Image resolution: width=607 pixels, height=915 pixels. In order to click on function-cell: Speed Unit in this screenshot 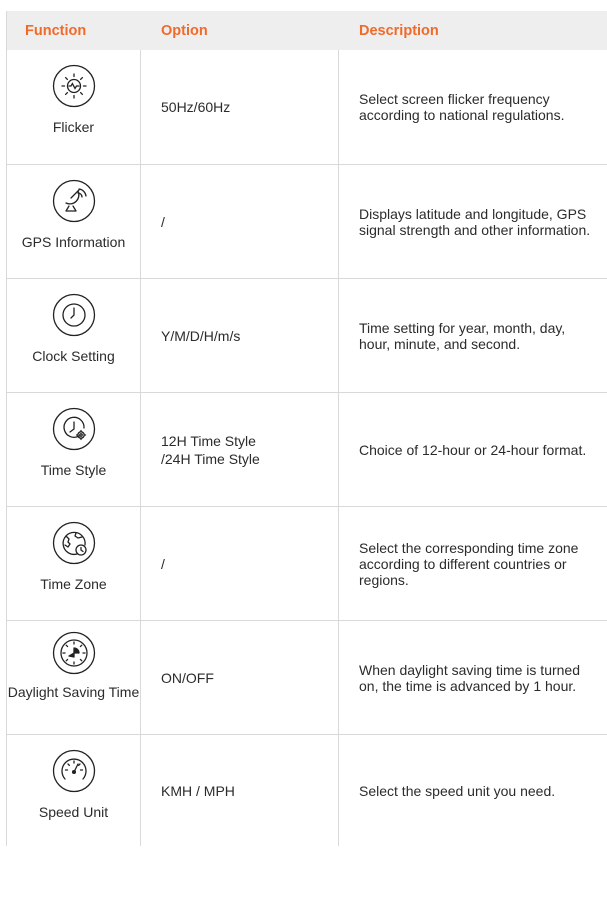, I will do `click(74, 790)`.